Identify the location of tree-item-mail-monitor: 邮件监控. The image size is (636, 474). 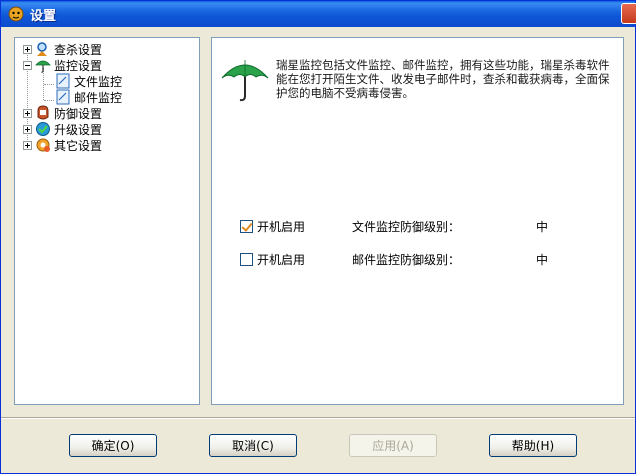
(89, 97).